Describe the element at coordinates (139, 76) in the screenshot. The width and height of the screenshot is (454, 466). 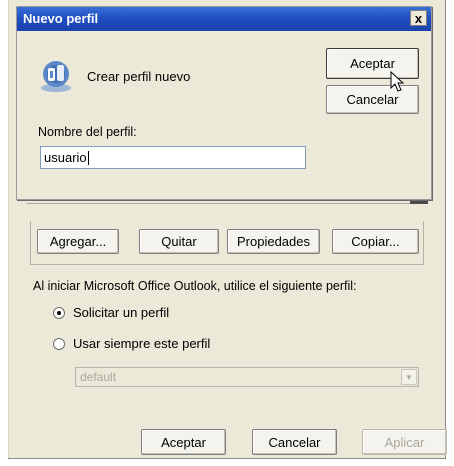
I see `create-profile-heading: Crear perfil nuevo` at that location.